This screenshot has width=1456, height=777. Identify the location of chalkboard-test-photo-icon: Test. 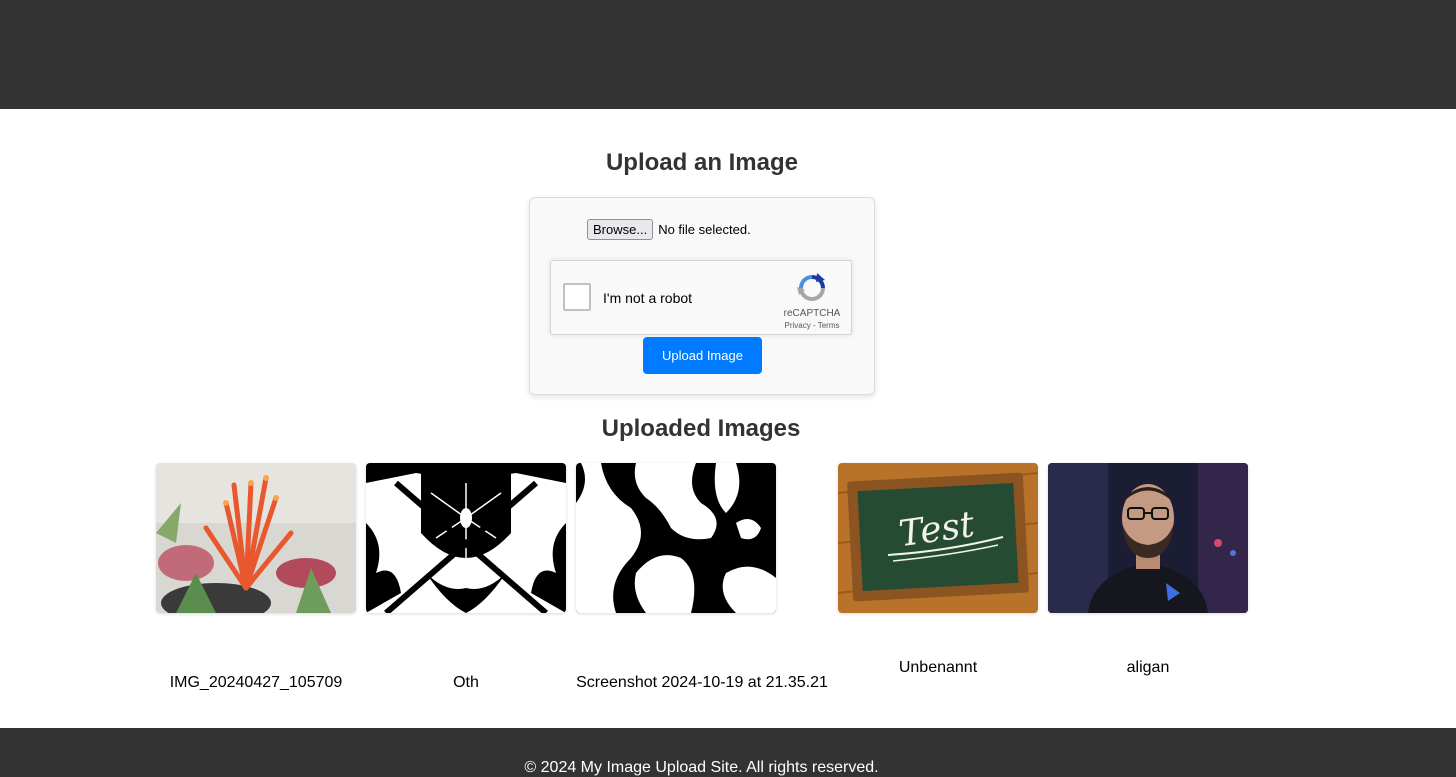
(938, 538).